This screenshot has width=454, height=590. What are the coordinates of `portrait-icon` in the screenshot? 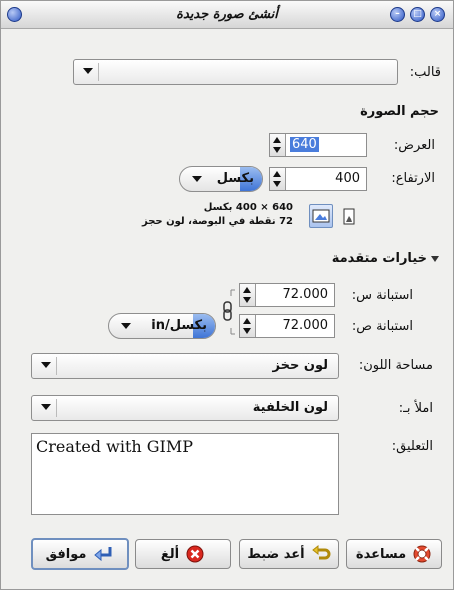 It's located at (349, 216).